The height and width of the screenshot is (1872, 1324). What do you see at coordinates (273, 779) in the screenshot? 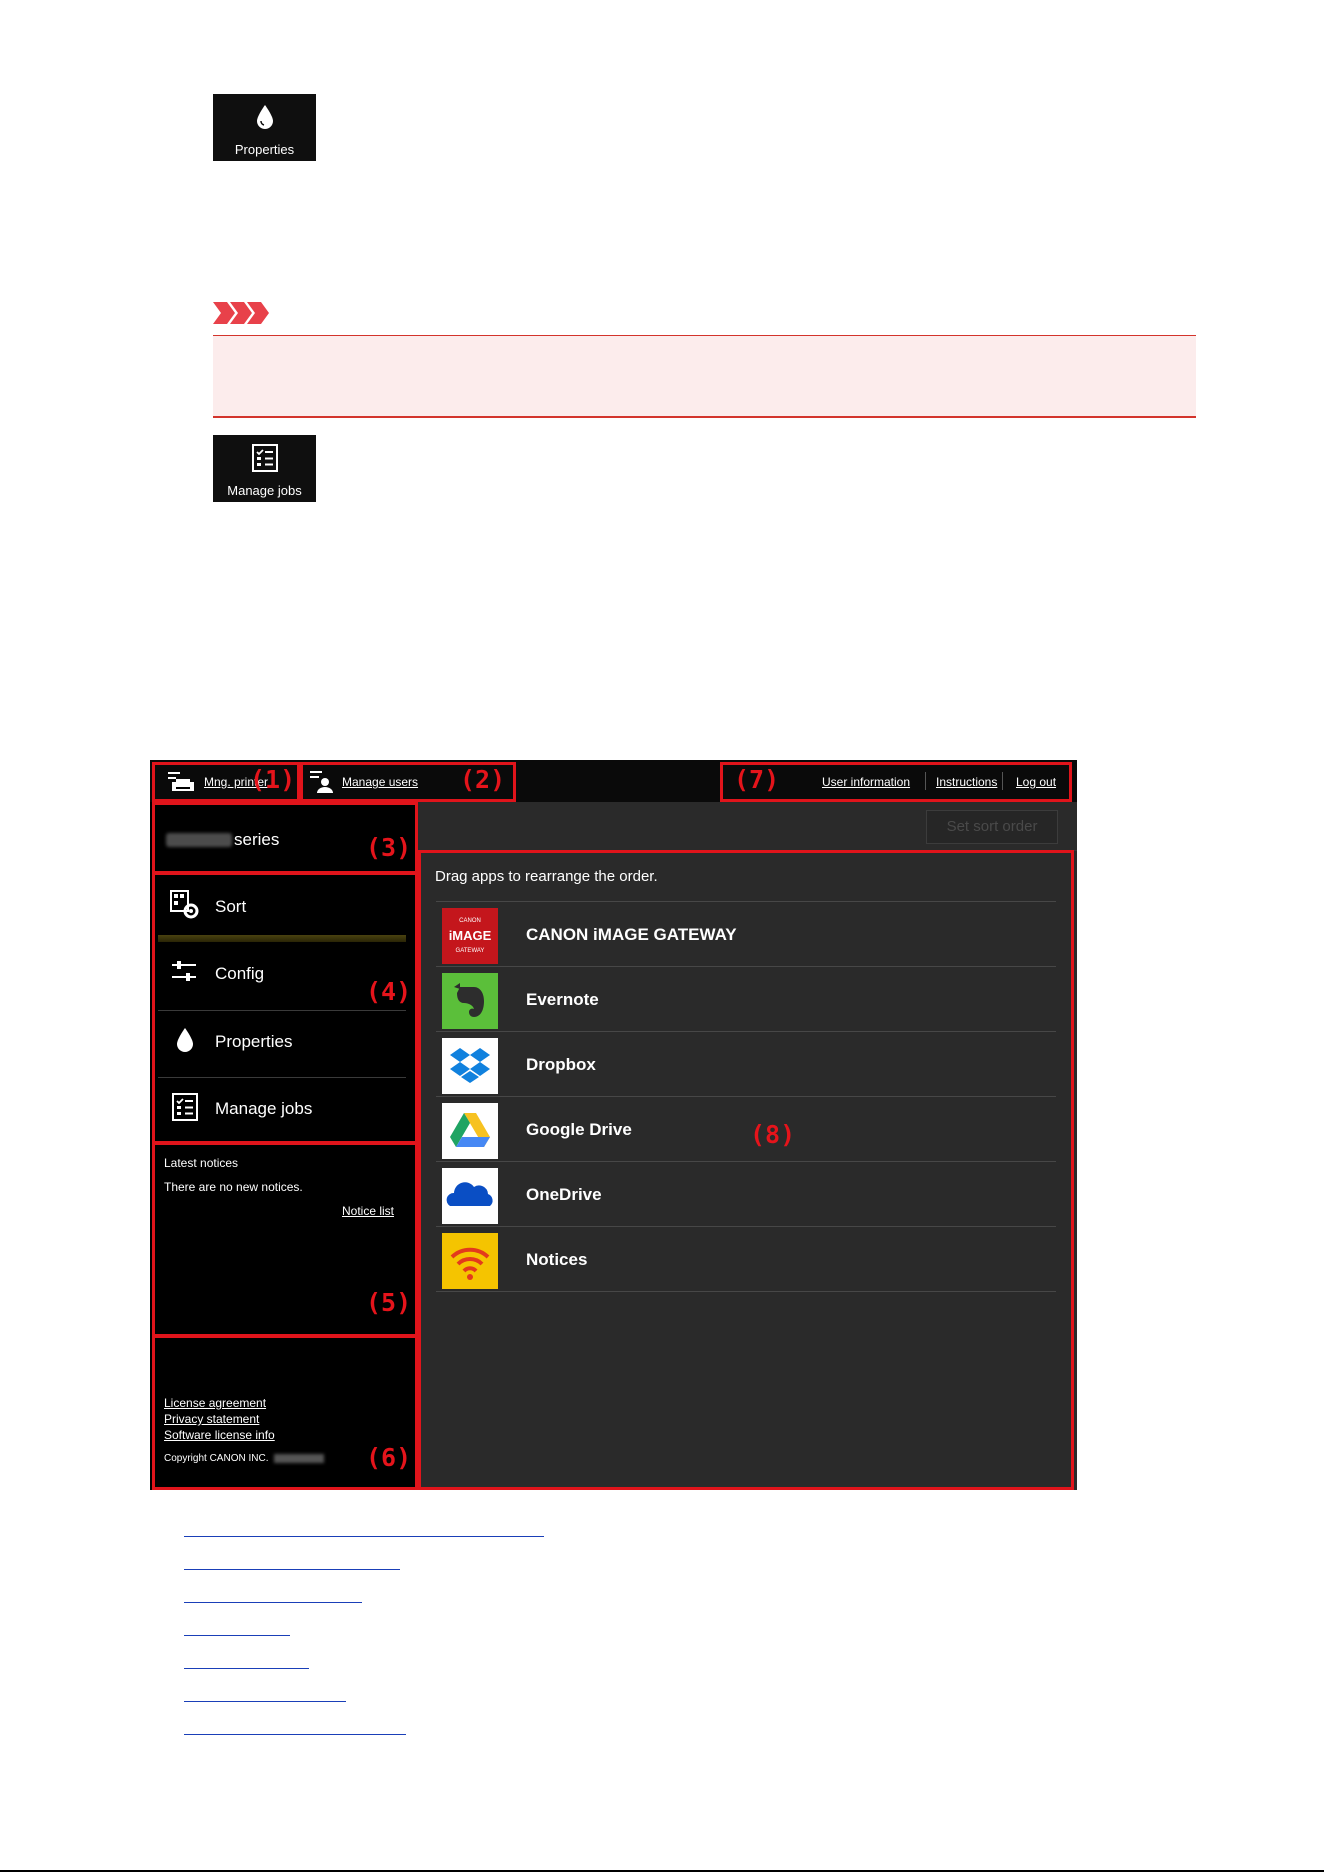
I see `callout-number: (1)` at bounding box center [273, 779].